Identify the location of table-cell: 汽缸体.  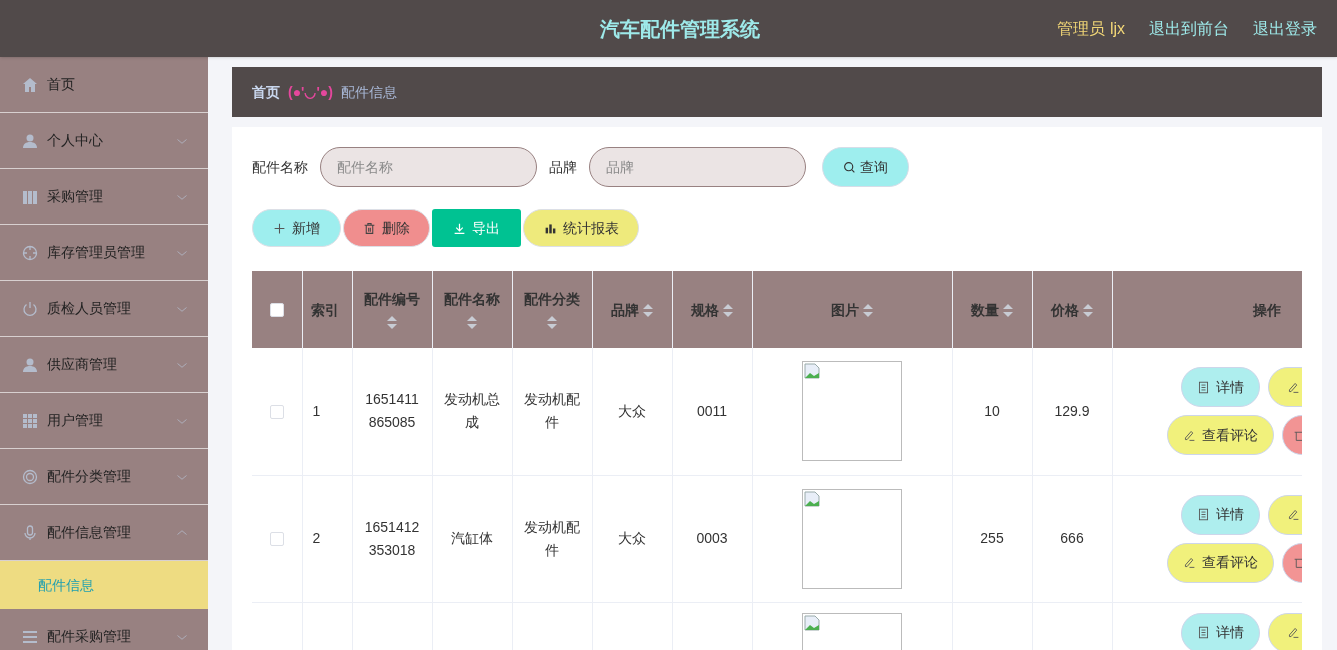
(472, 538).